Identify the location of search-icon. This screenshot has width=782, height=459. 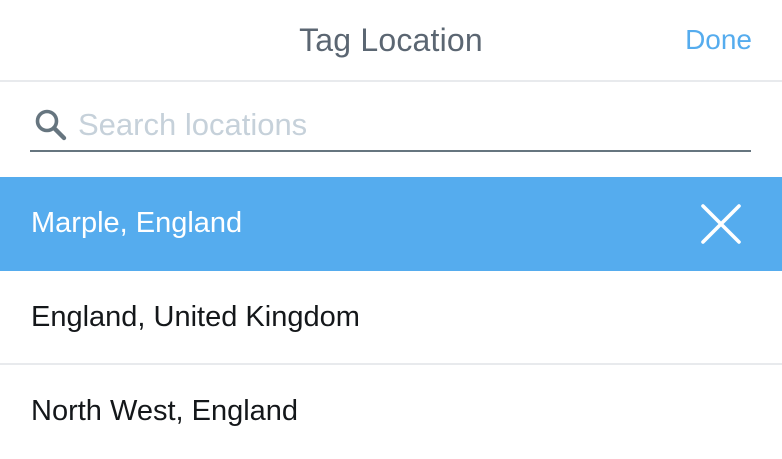
(51, 125).